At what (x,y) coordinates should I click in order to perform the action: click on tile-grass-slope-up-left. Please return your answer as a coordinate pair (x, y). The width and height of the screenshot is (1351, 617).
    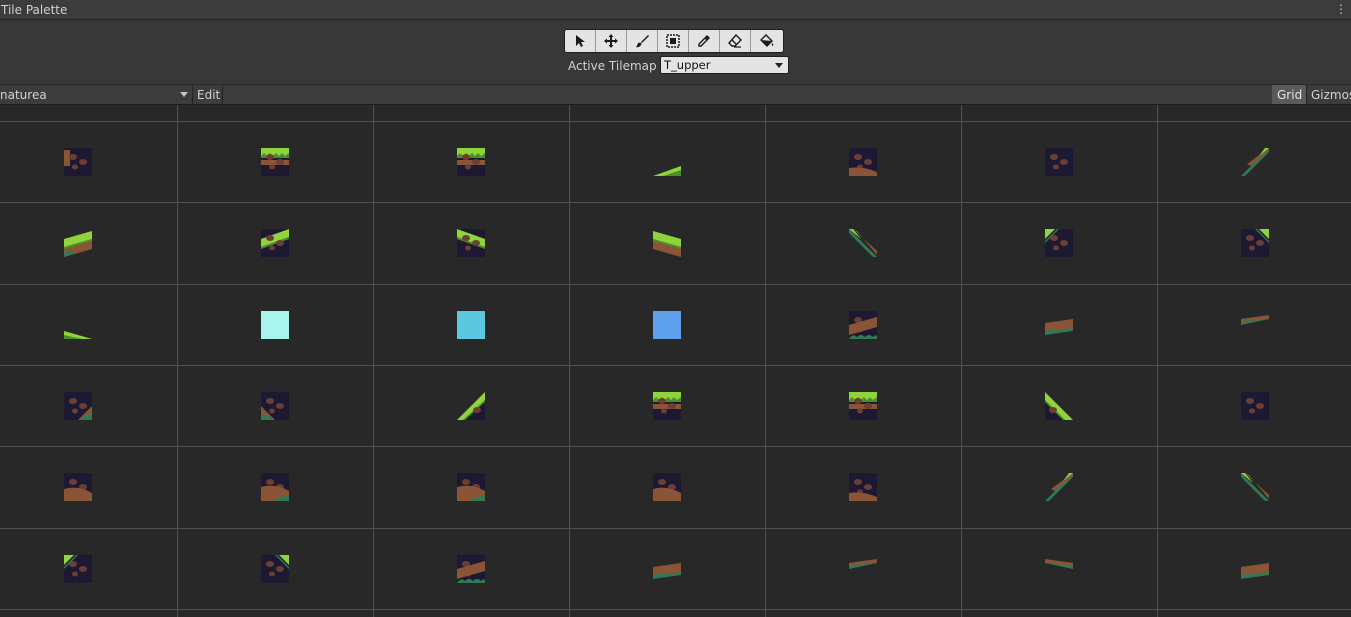
    Looking at the image, I should click on (78, 243).